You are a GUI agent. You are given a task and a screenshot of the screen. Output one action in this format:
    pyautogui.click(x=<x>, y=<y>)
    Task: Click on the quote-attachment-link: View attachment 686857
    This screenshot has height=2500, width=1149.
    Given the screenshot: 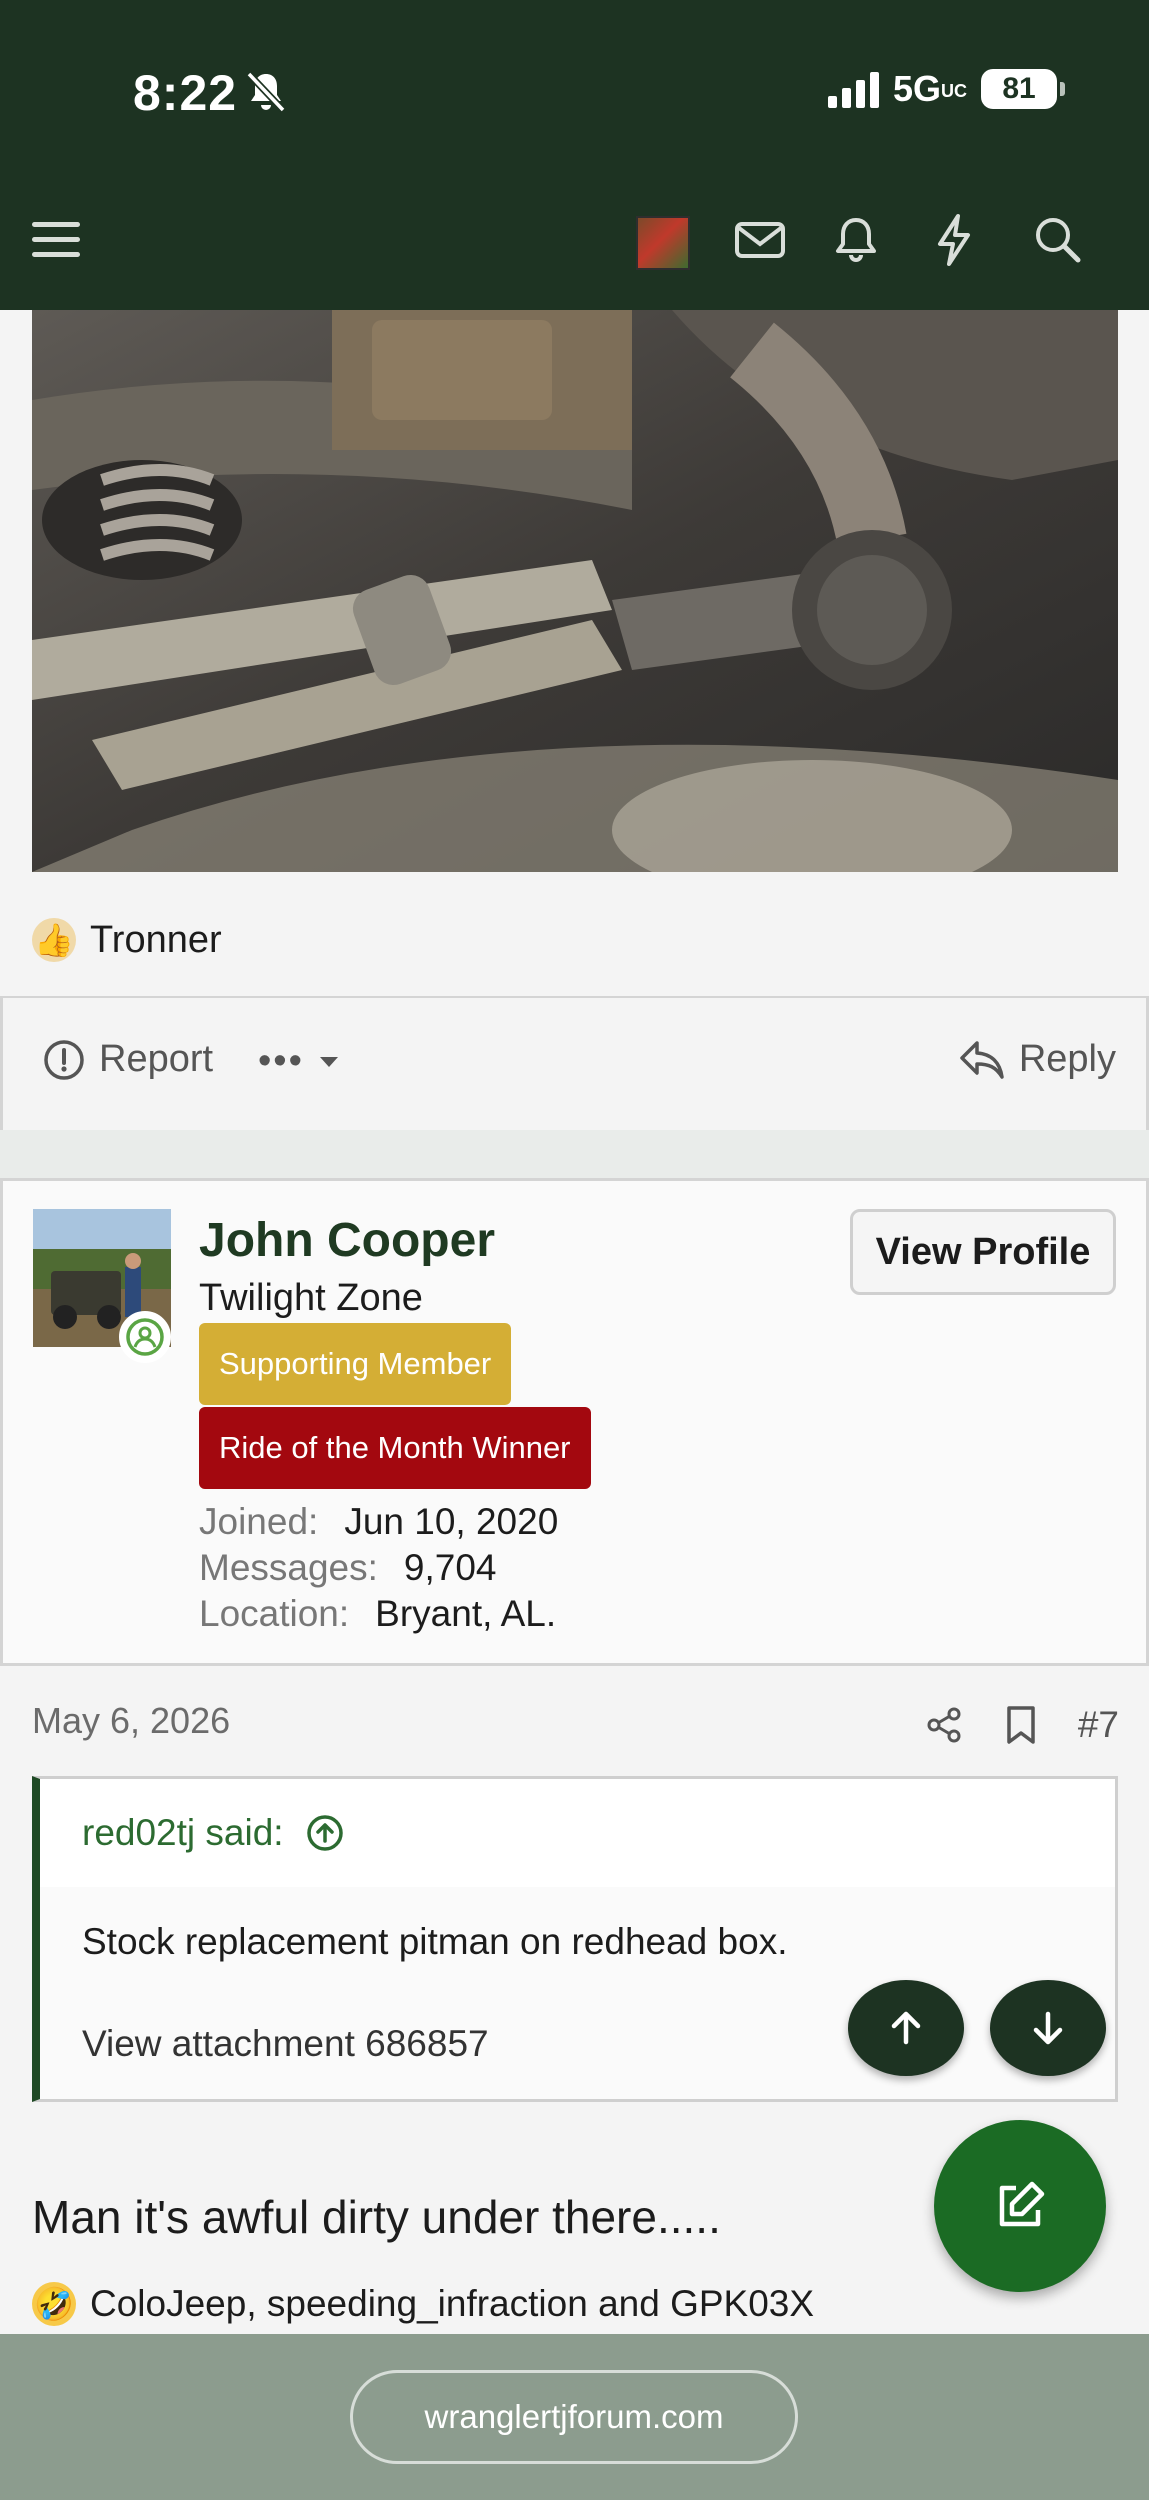 What is the action you would take?
    pyautogui.click(x=285, y=2044)
    